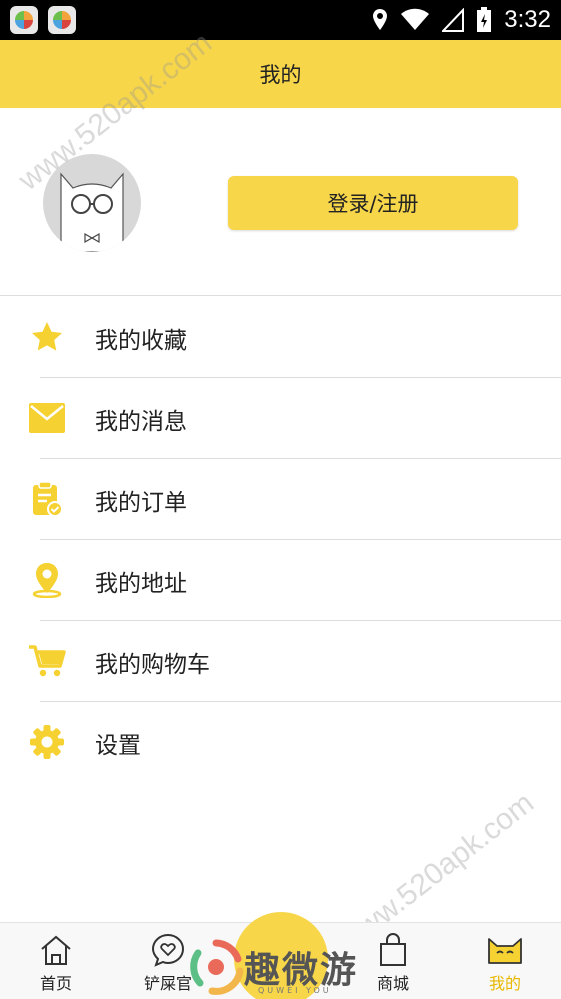  What do you see at coordinates (392, 983) in the screenshot?
I see `nav-label: 商城` at bounding box center [392, 983].